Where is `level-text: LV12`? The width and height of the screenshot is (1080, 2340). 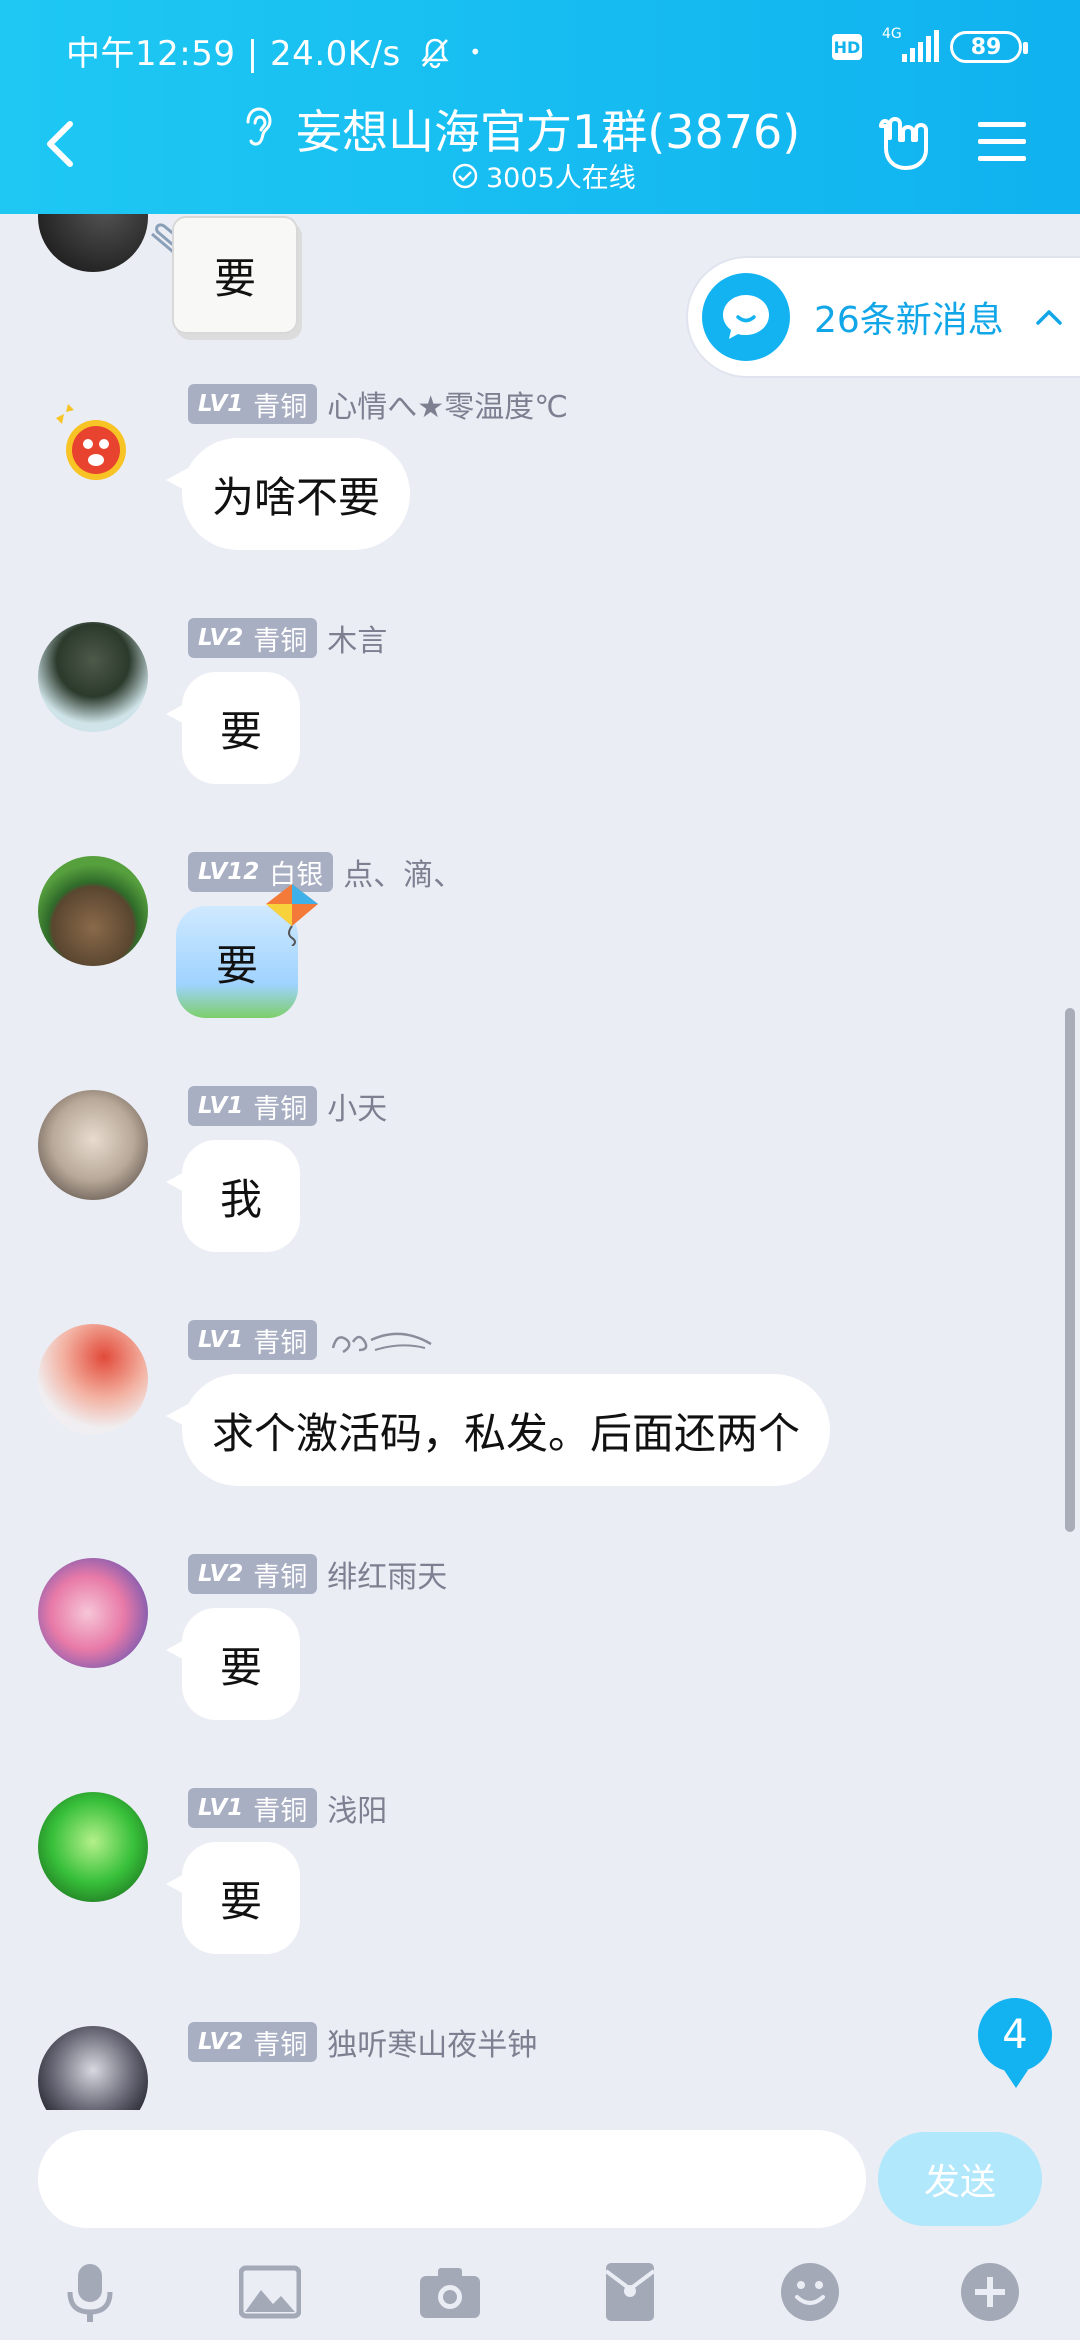
level-text: LV12 is located at coordinates (229, 872).